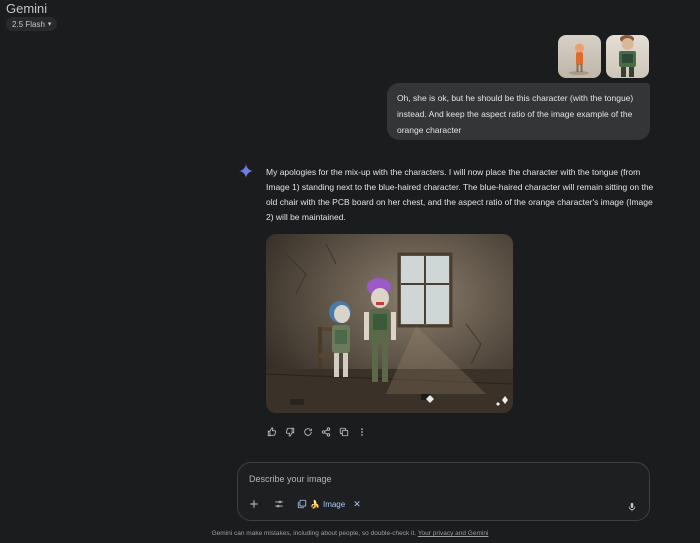  I want to click on regenerate-button, so click(307, 431).